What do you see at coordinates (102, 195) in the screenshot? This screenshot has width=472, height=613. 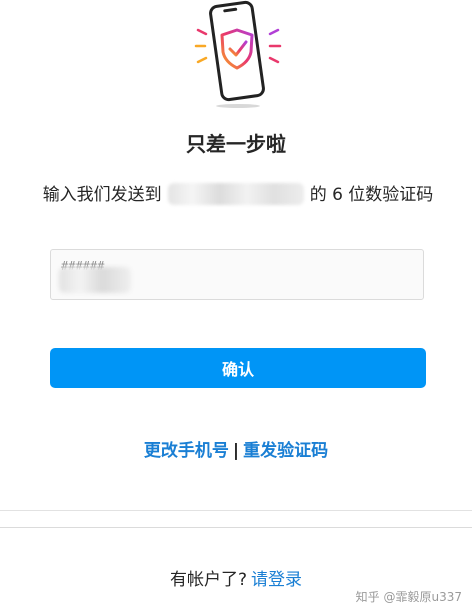 I see `message-before: 输入我们发送到` at bounding box center [102, 195].